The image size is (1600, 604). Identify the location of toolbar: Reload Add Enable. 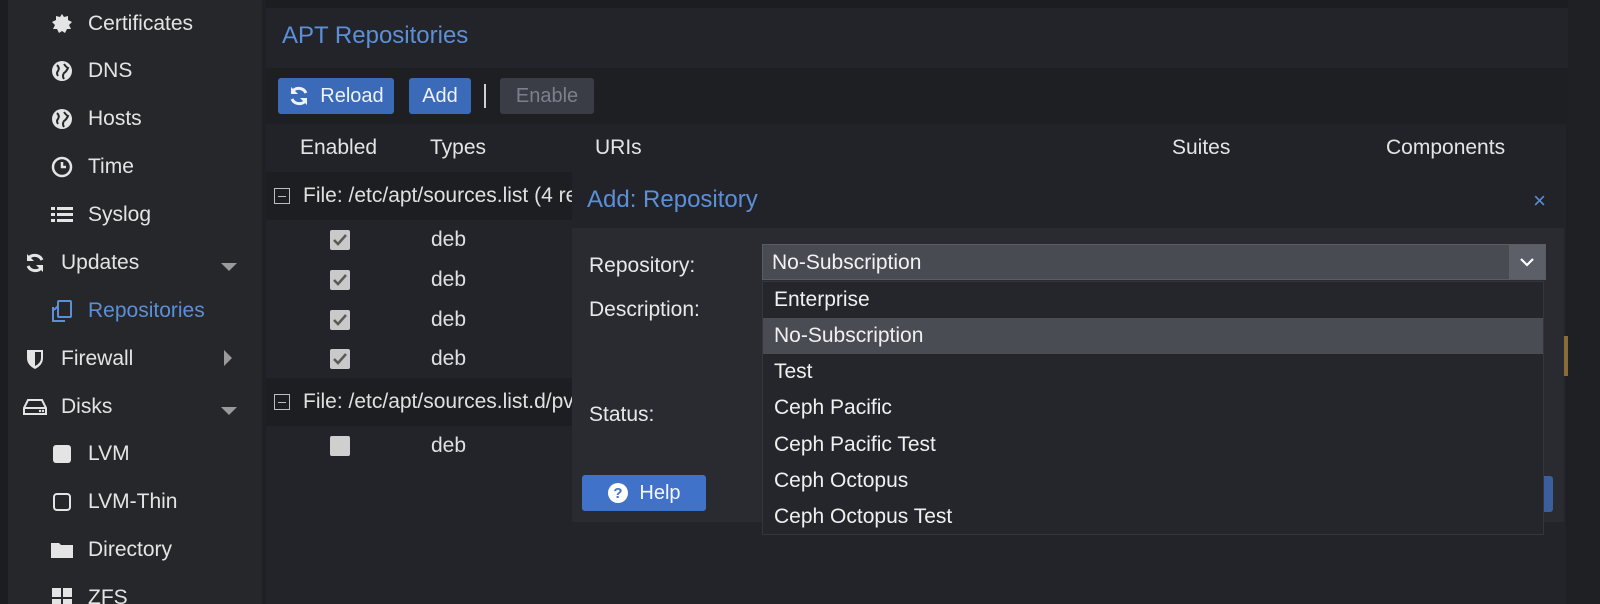
(916, 96).